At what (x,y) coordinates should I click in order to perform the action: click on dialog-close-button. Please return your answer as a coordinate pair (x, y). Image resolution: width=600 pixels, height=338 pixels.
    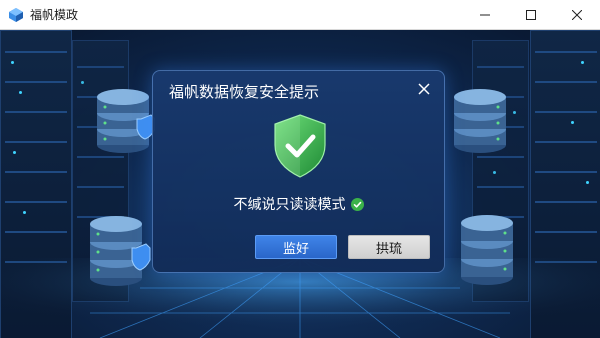
    Looking at the image, I should click on (424, 89).